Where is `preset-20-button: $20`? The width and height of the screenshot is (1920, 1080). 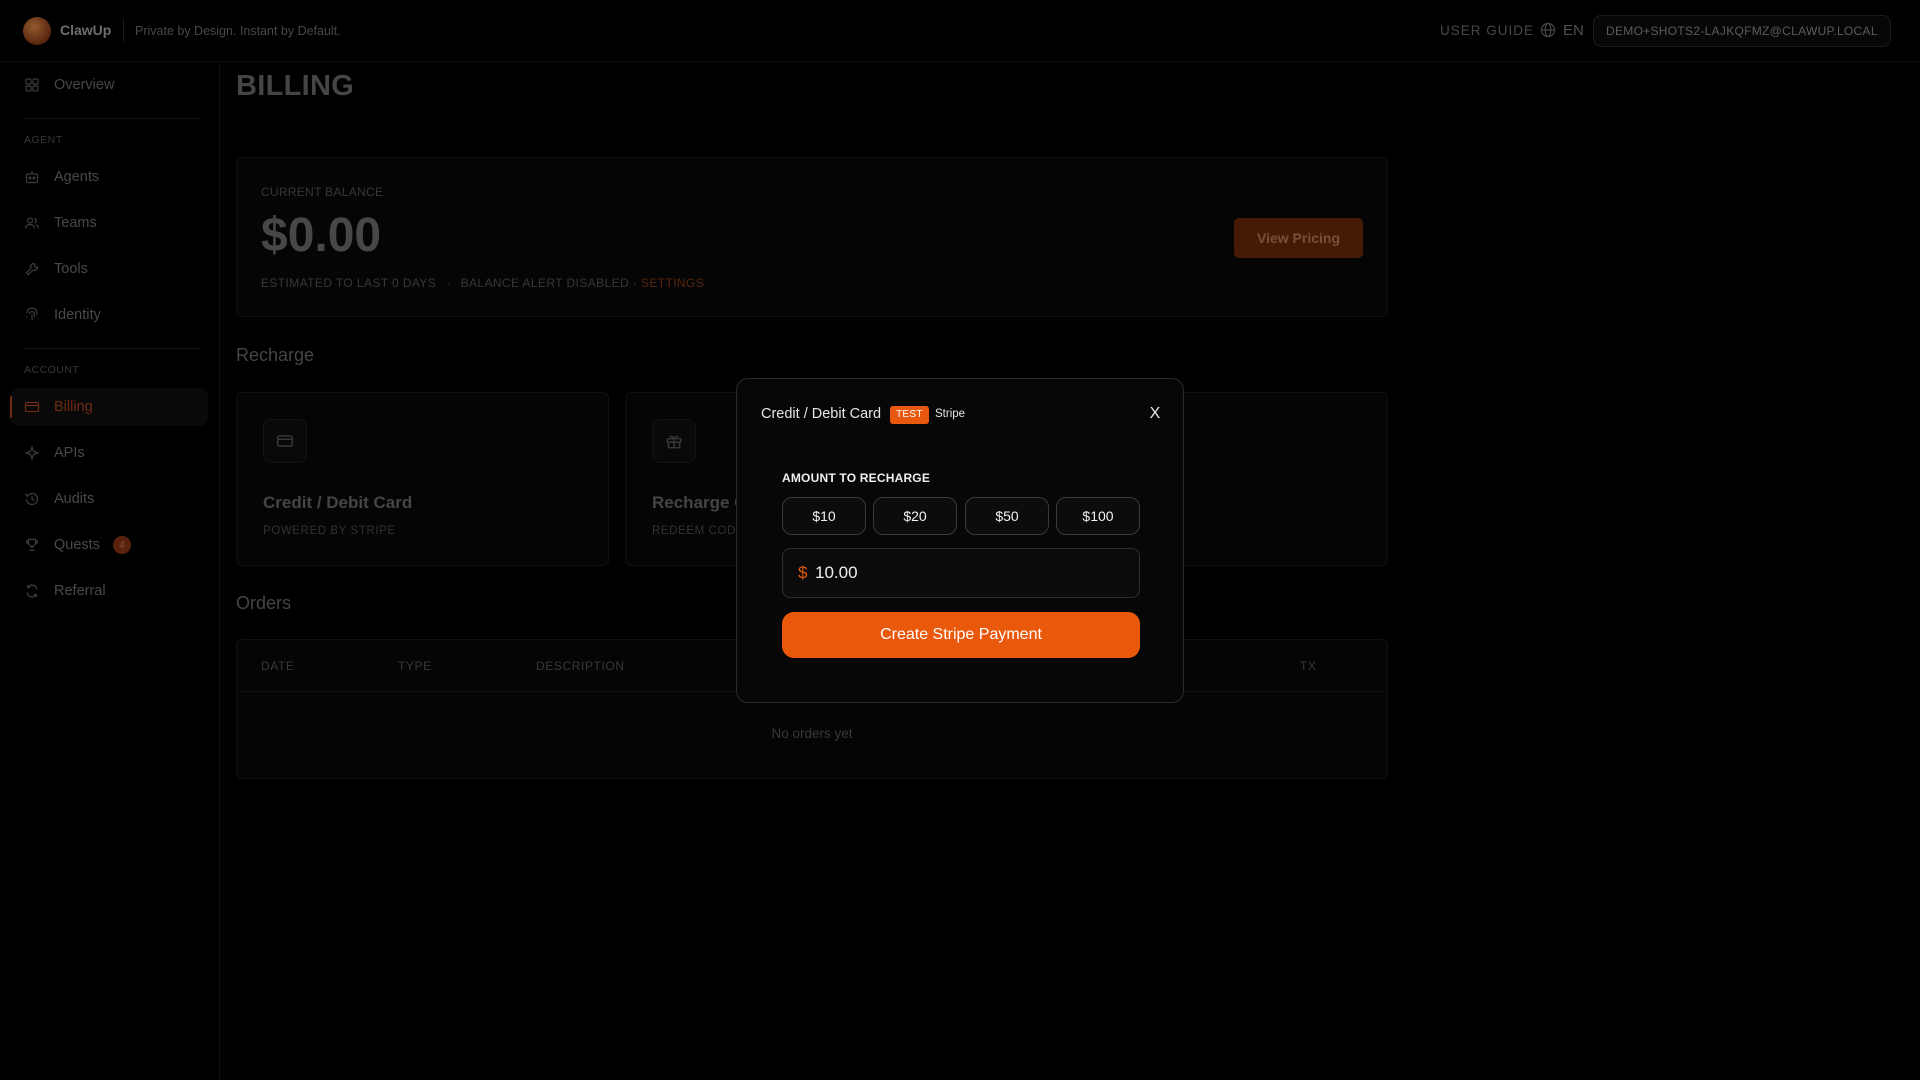
preset-20-button: $20 is located at coordinates (915, 516).